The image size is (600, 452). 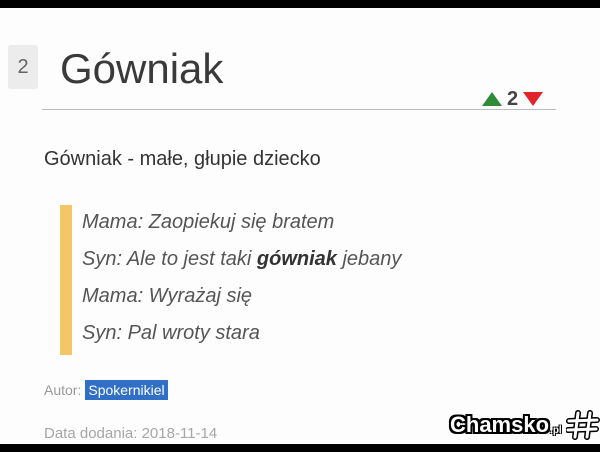 I want to click on downvote-icon, so click(x=533, y=99).